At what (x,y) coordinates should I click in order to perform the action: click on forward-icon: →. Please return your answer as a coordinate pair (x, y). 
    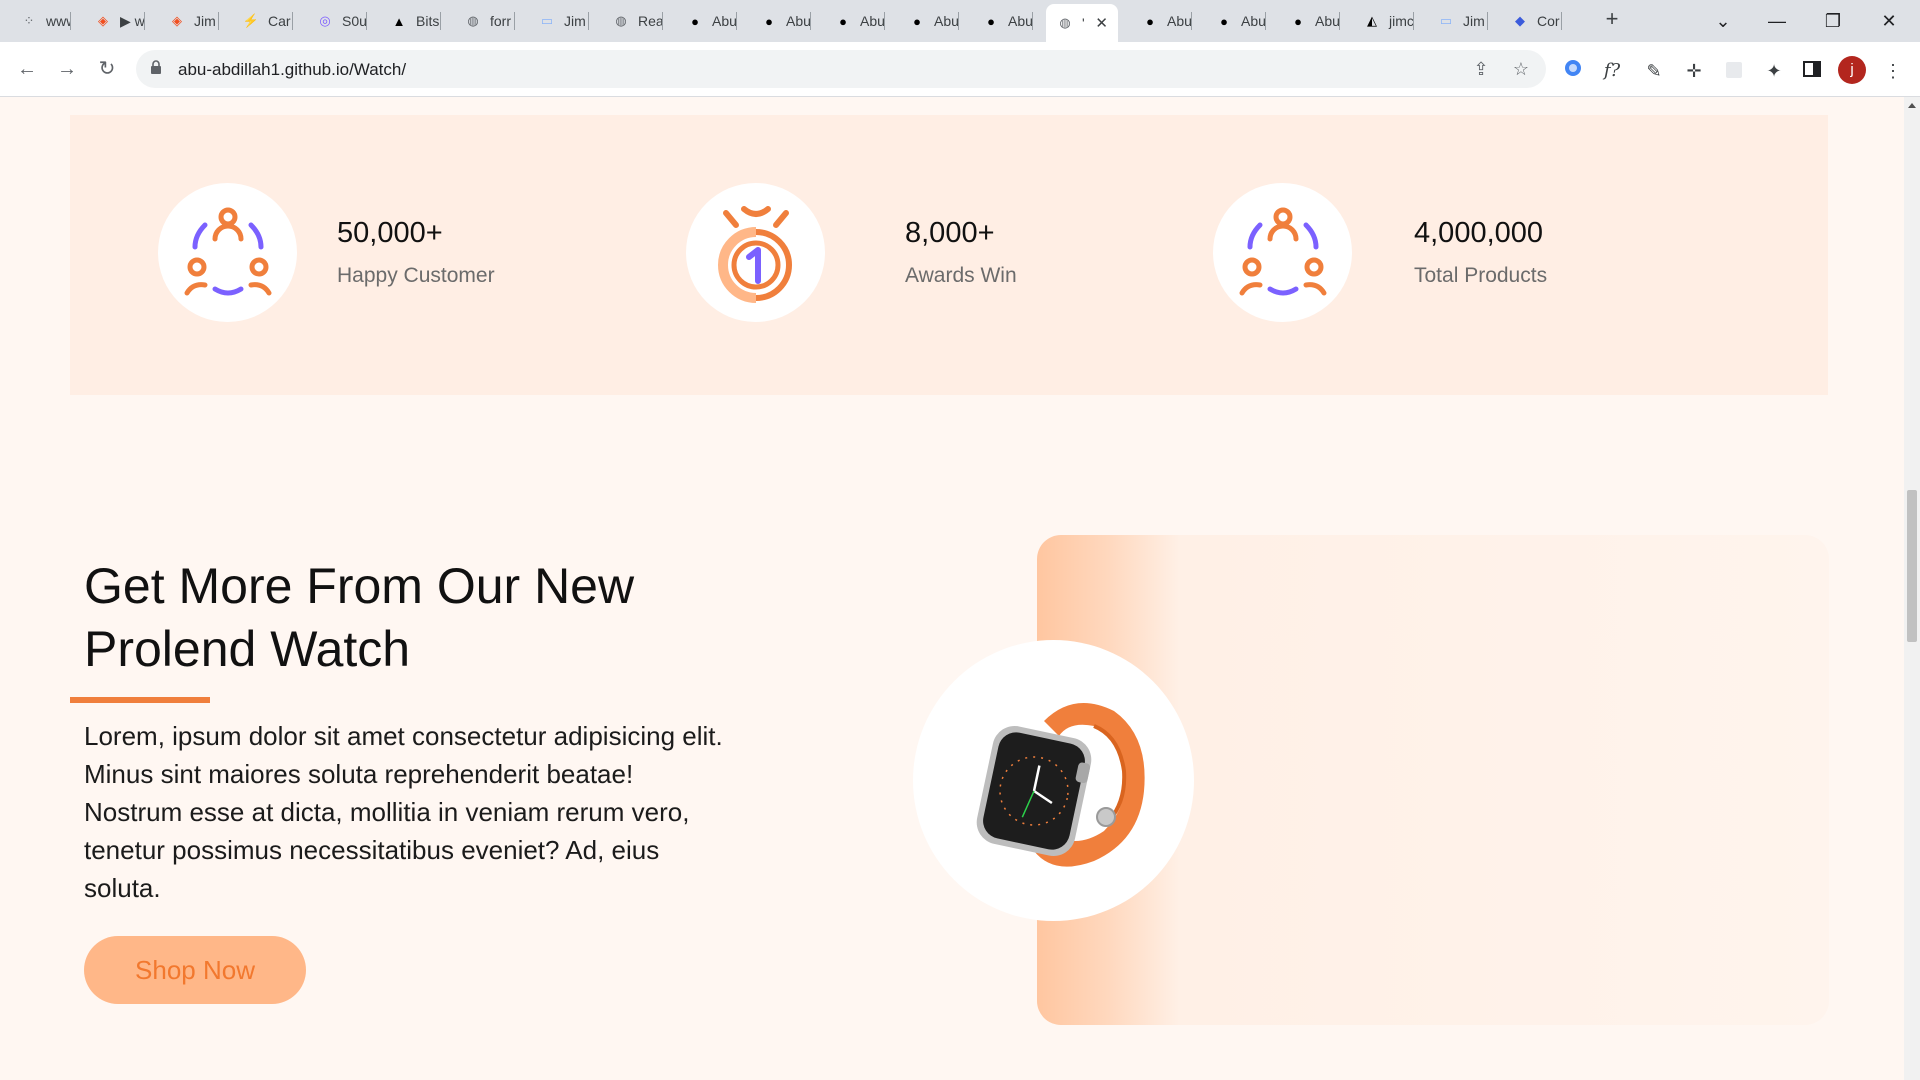
    Looking at the image, I should click on (67, 69).